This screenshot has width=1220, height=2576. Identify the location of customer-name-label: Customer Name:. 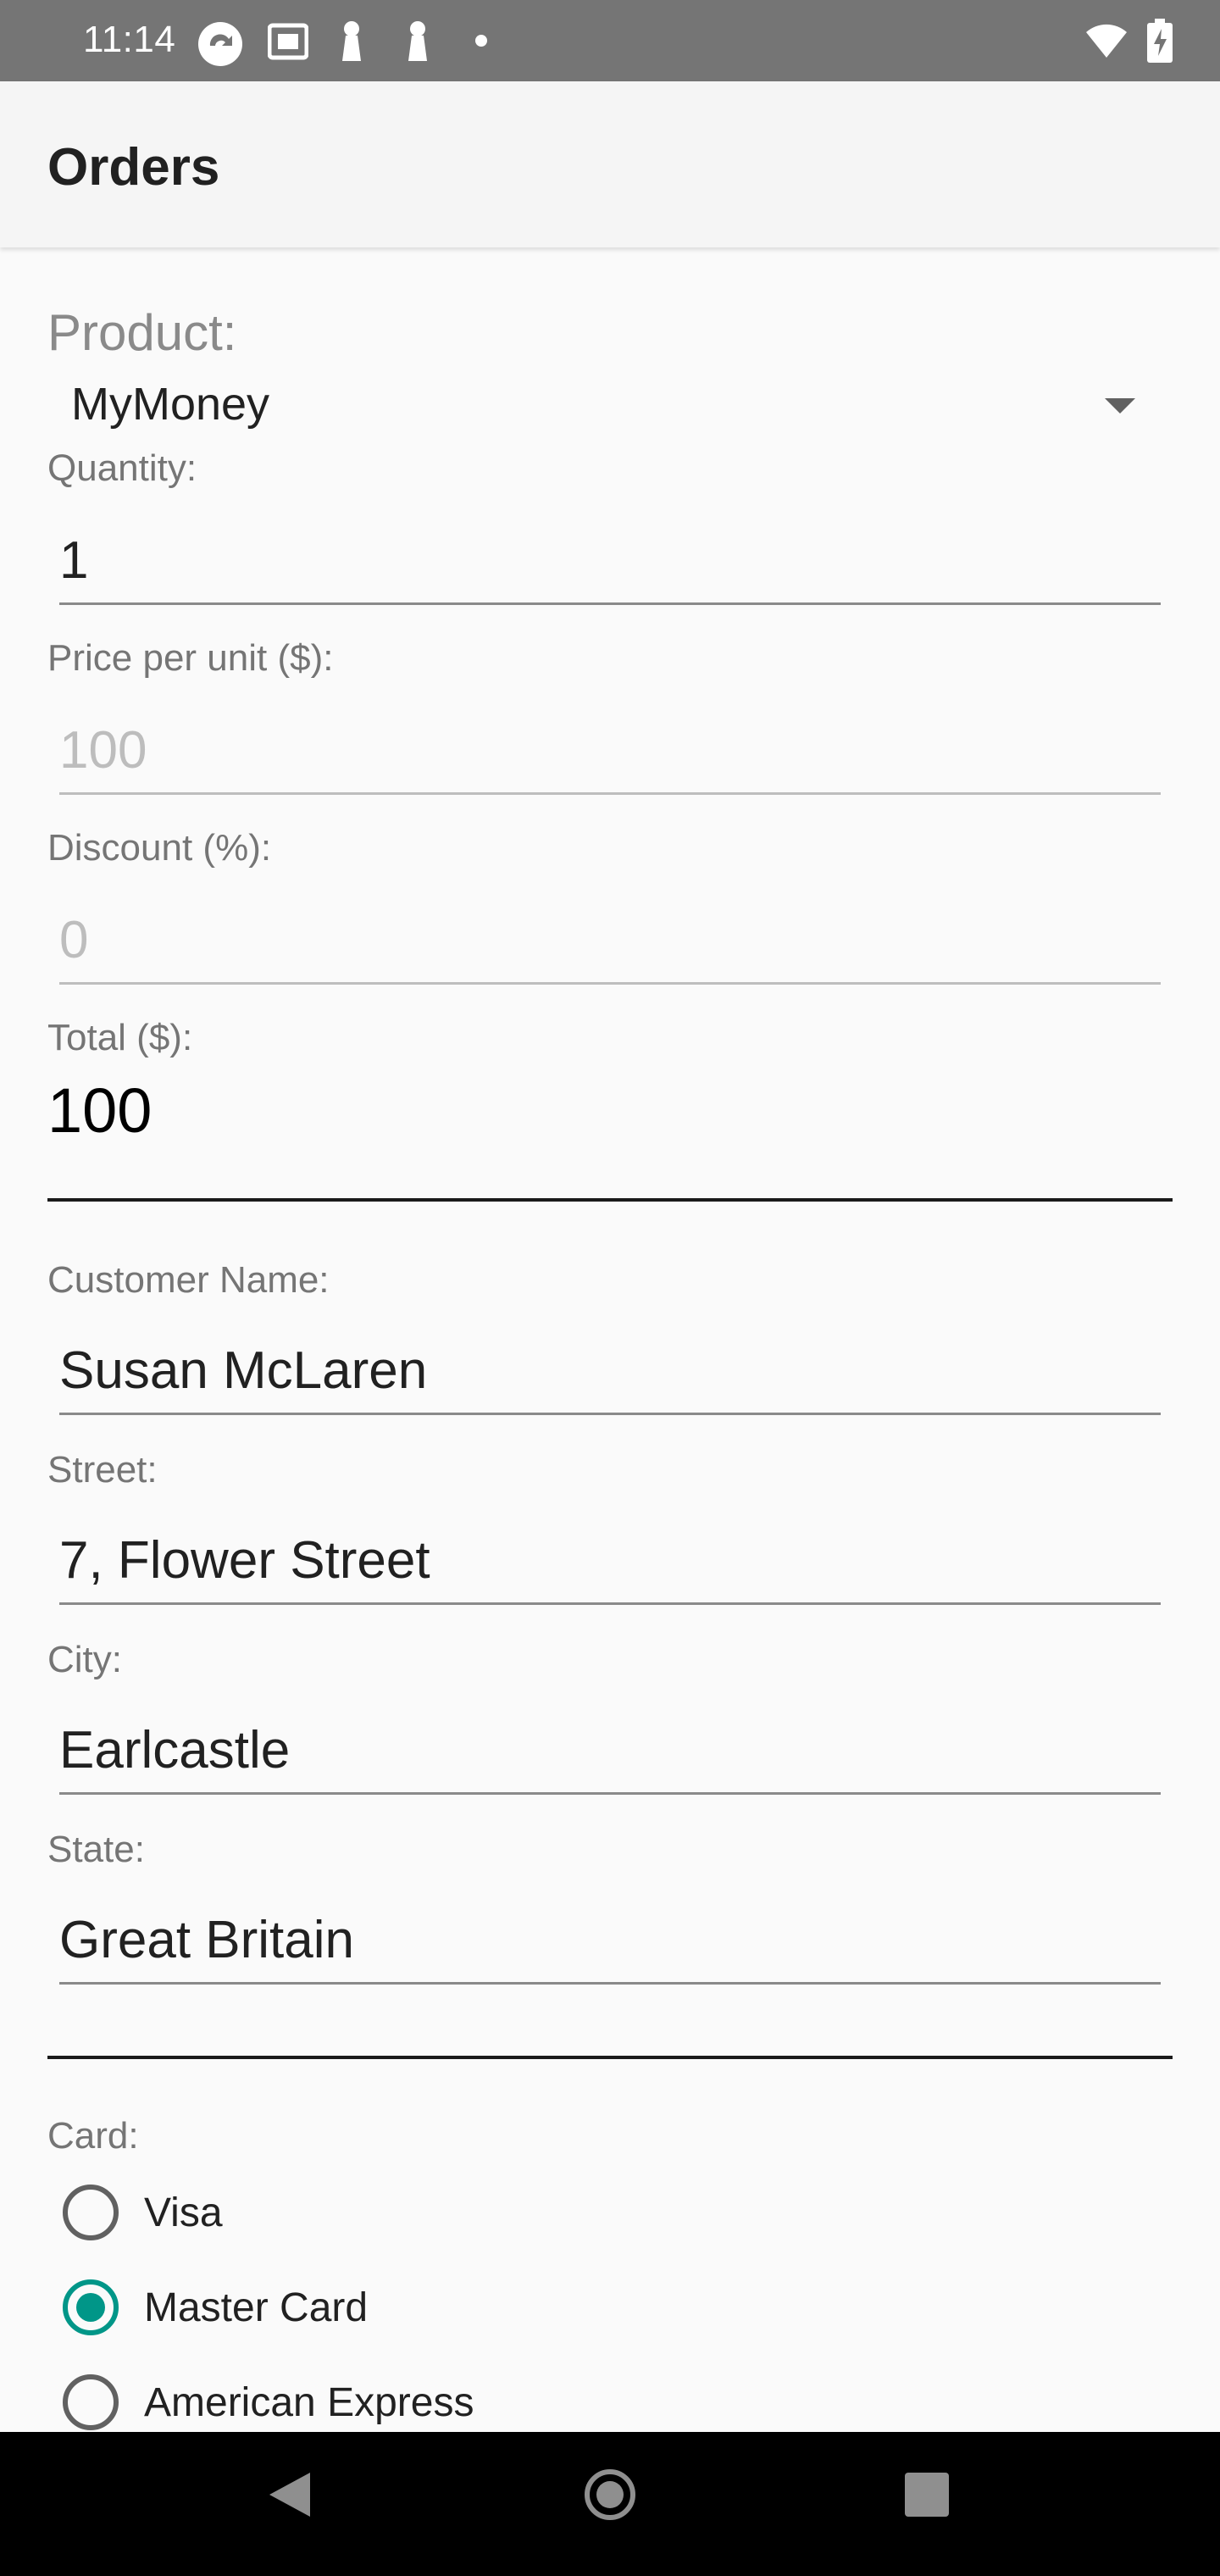
(188, 1280).